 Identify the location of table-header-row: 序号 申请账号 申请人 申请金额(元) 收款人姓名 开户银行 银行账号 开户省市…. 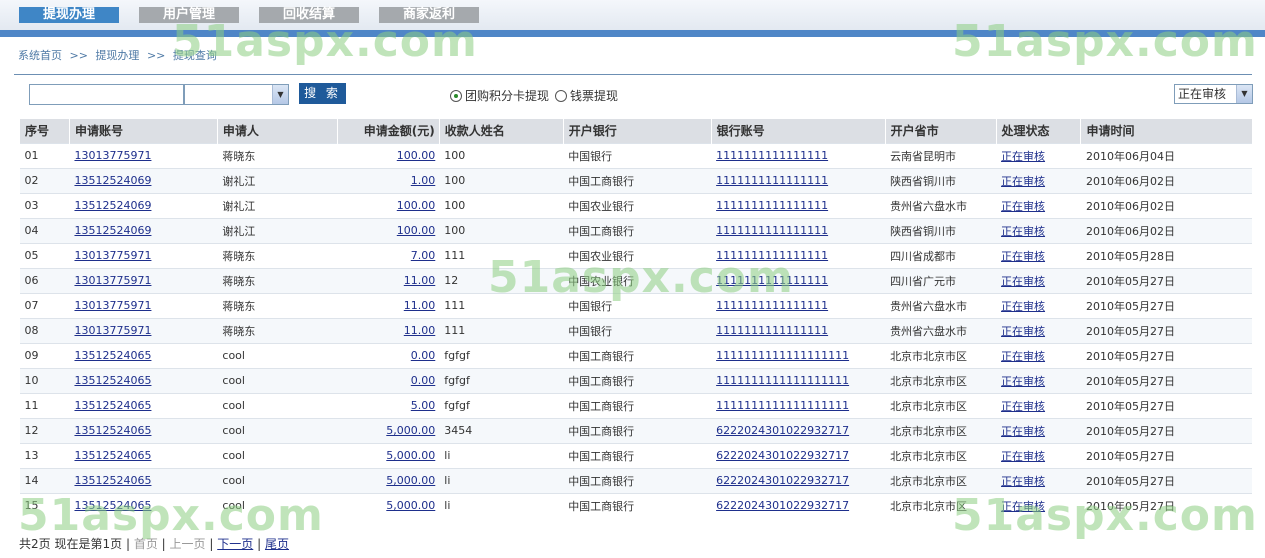
(635, 131).